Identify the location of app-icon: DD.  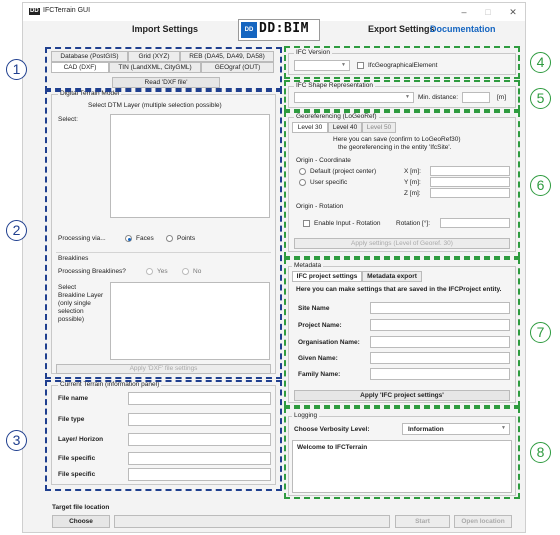
(34, 11).